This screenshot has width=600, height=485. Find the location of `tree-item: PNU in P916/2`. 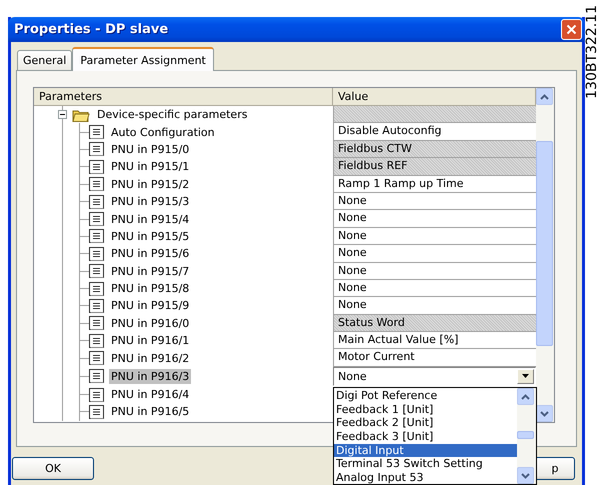

tree-item: PNU in P916/2 is located at coordinates (150, 358).